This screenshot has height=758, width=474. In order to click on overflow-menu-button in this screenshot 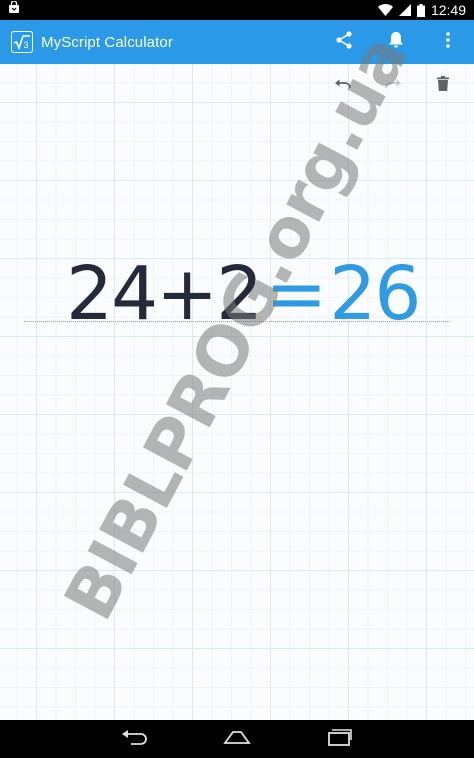, I will do `click(448, 42)`.